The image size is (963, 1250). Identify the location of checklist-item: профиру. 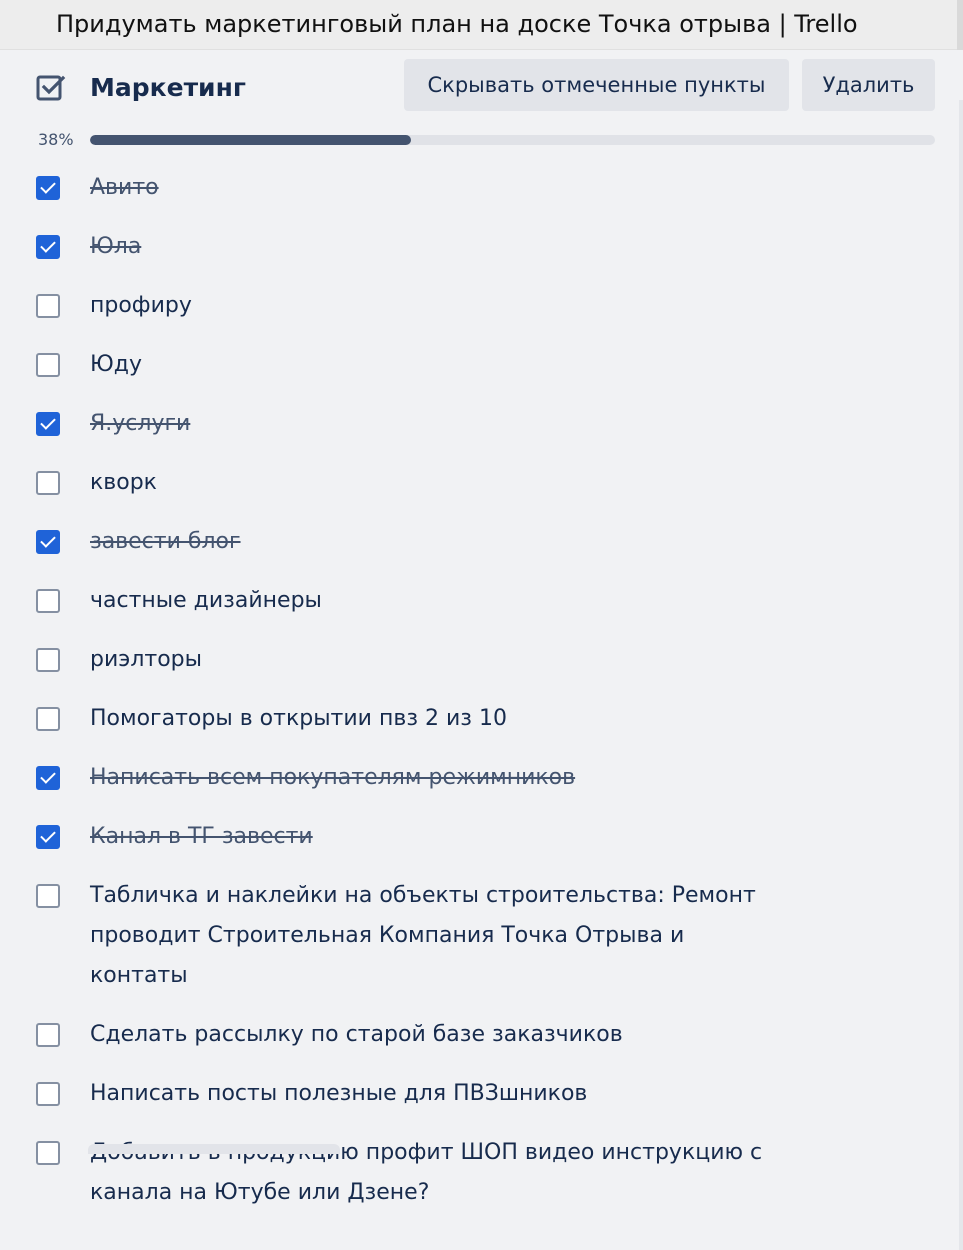
(476, 306).